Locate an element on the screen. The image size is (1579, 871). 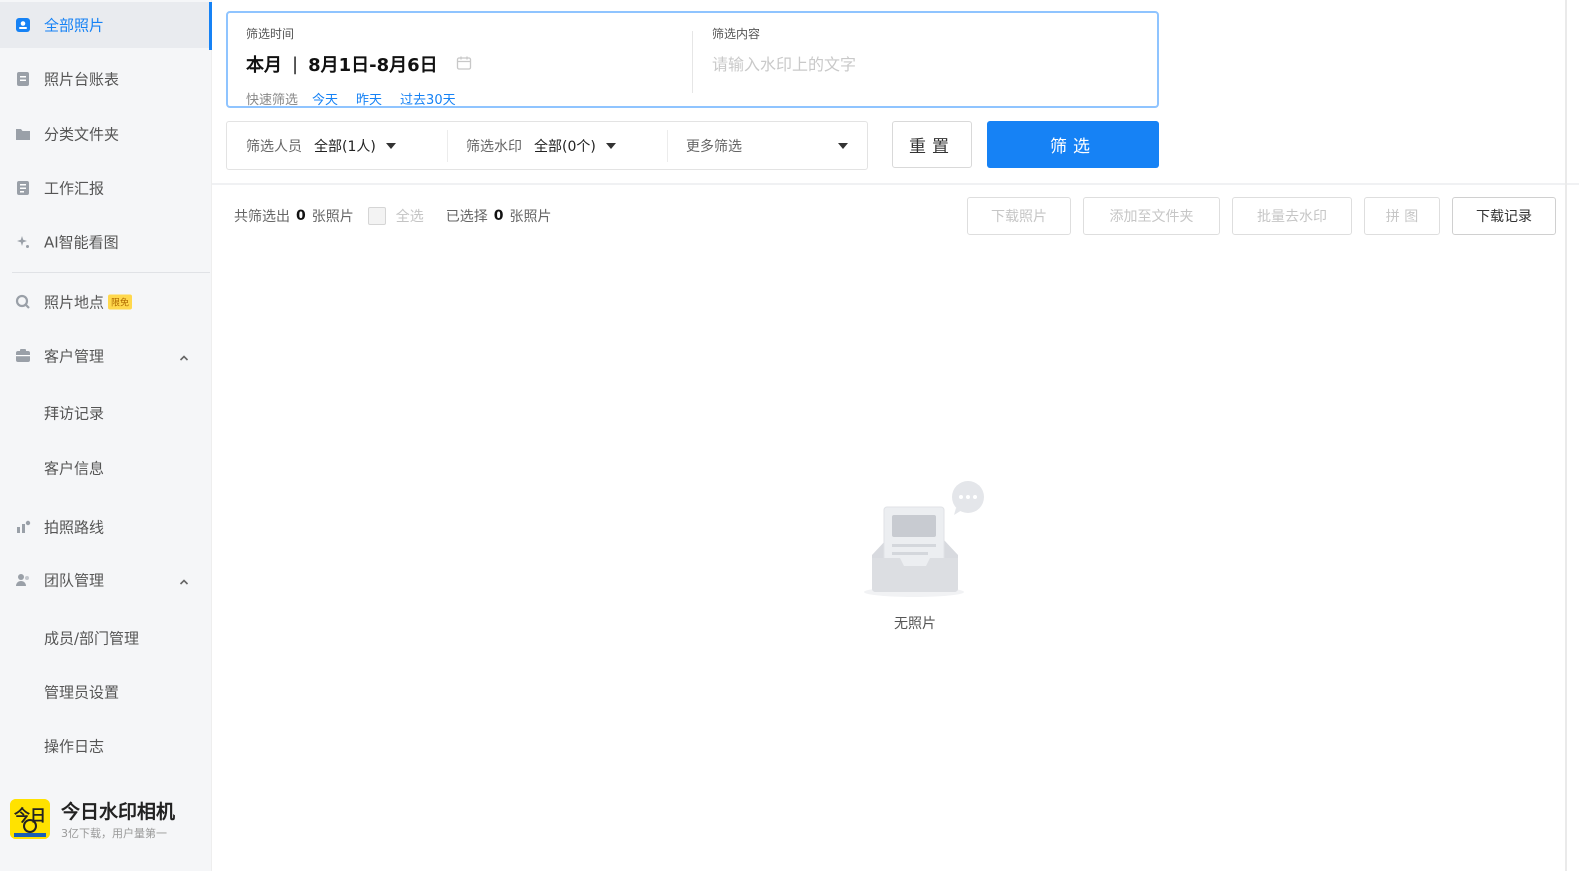
date-range-value: 8月1日-8月6日 is located at coordinates (373, 65).